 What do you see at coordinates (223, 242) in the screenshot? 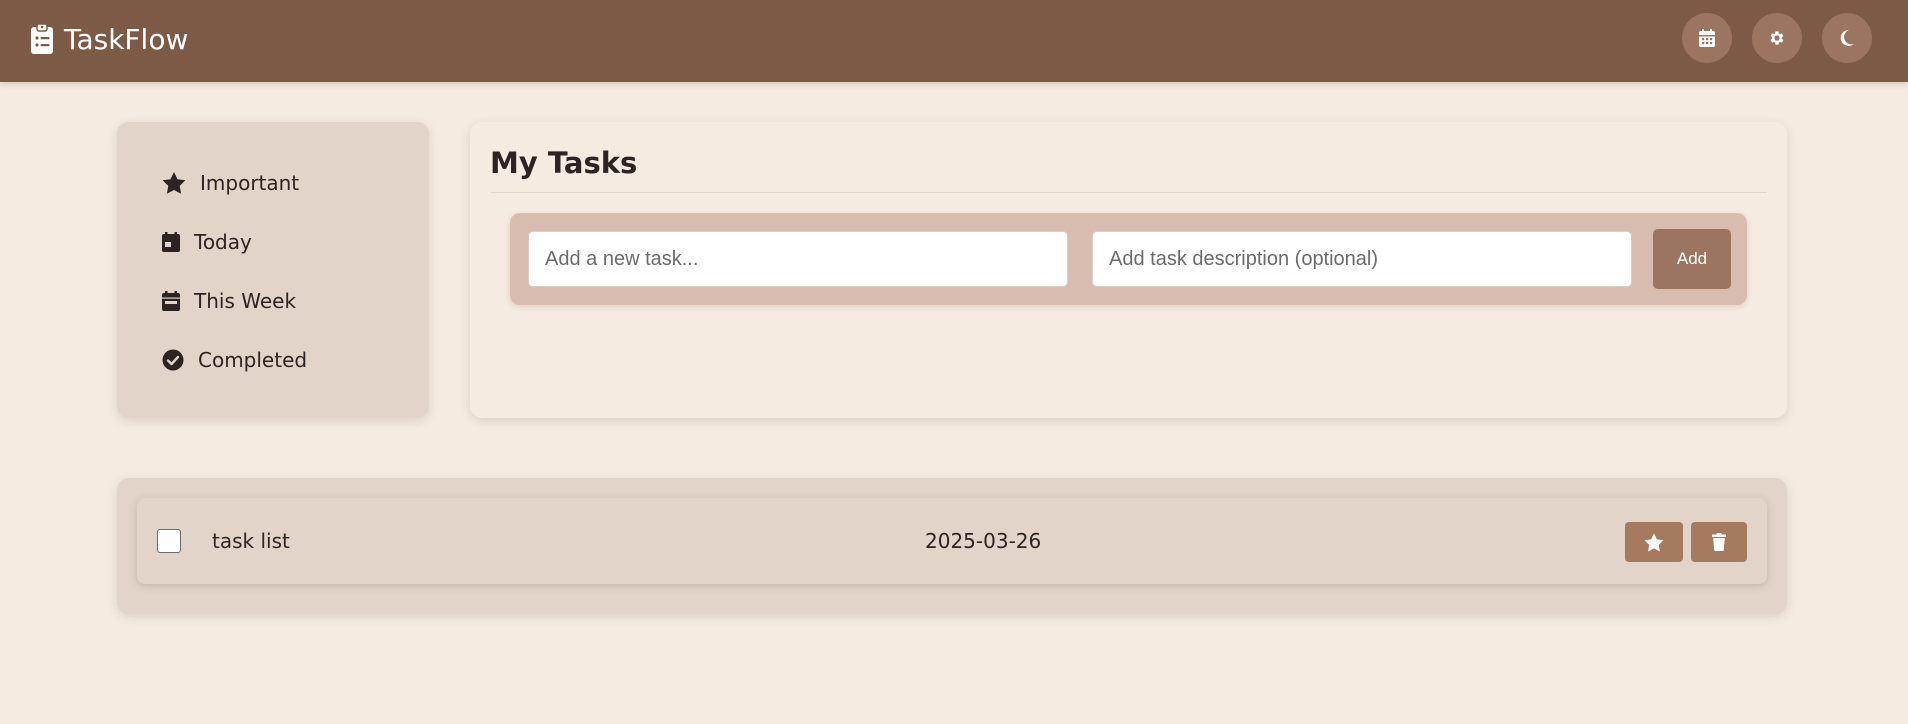
I see `sidebar-item-label: Today` at bounding box center [223, 242].